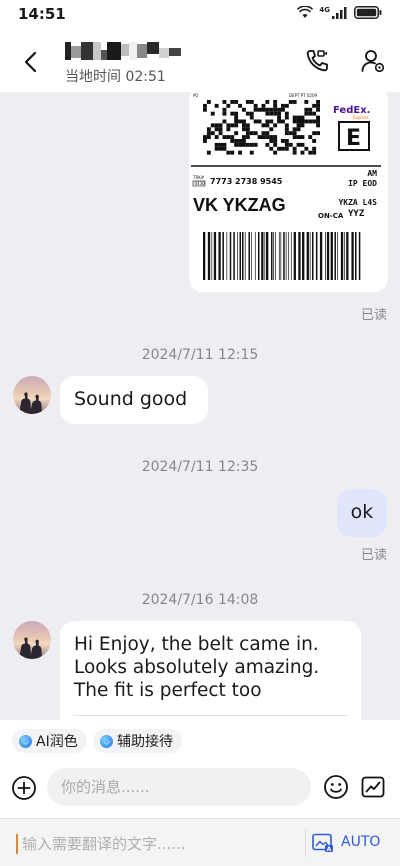 The height and width of the screenshot is (866, 400). I want to click on message-bubble-outgoing: ok, so click(362, 513).